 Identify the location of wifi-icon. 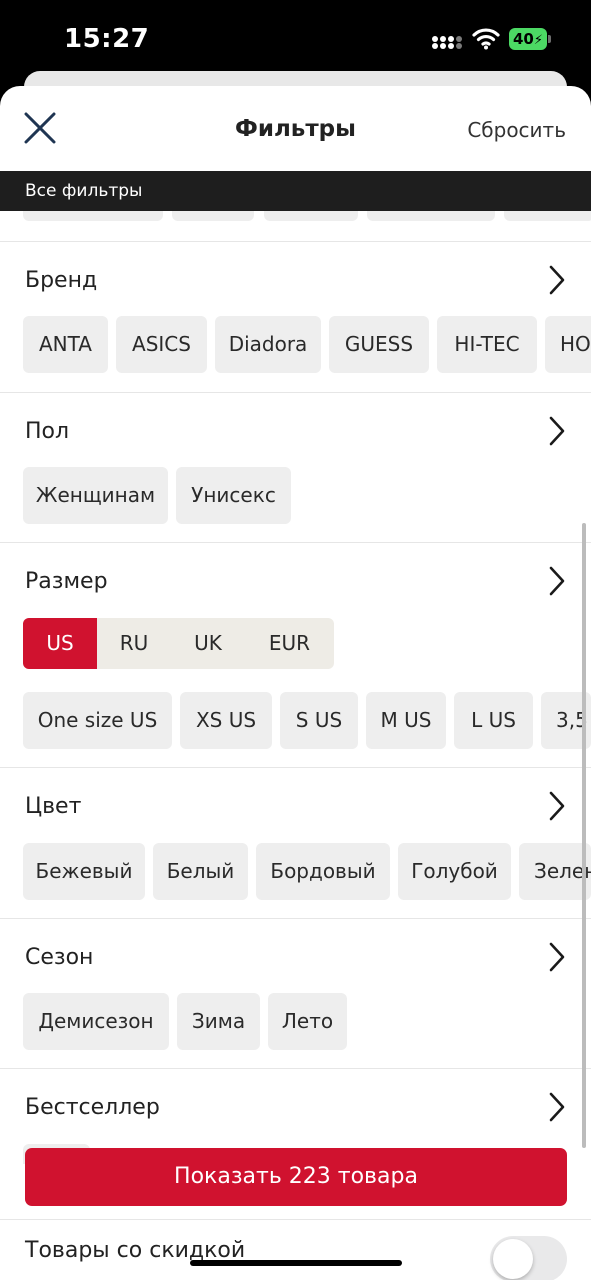
(486, 39).